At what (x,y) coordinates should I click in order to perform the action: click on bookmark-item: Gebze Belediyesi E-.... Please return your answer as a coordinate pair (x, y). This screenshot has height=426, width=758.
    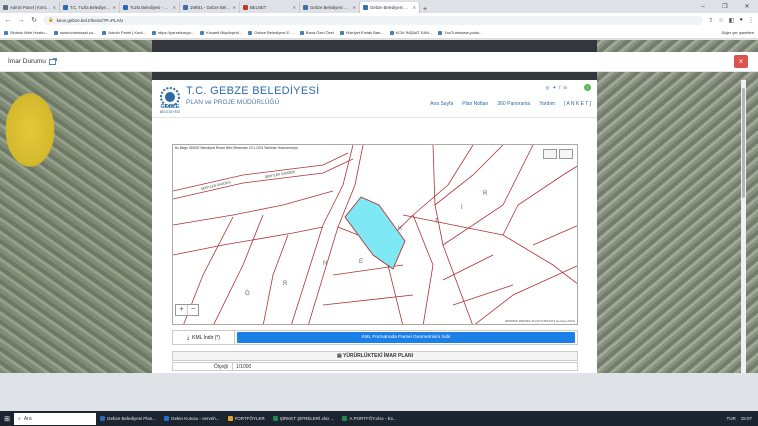
    Looking at the image, I should click on (271, 32).